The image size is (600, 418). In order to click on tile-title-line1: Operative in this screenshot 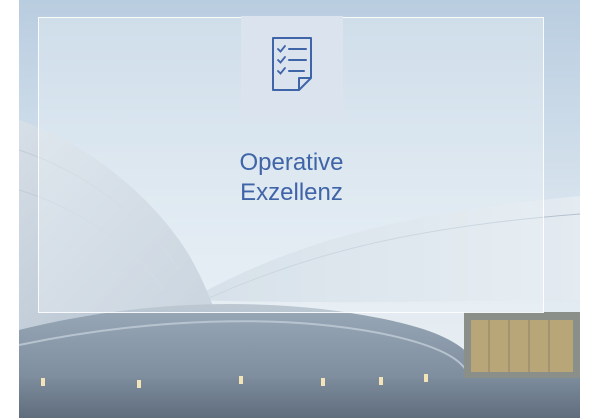, I will do `click(291, 162)`.